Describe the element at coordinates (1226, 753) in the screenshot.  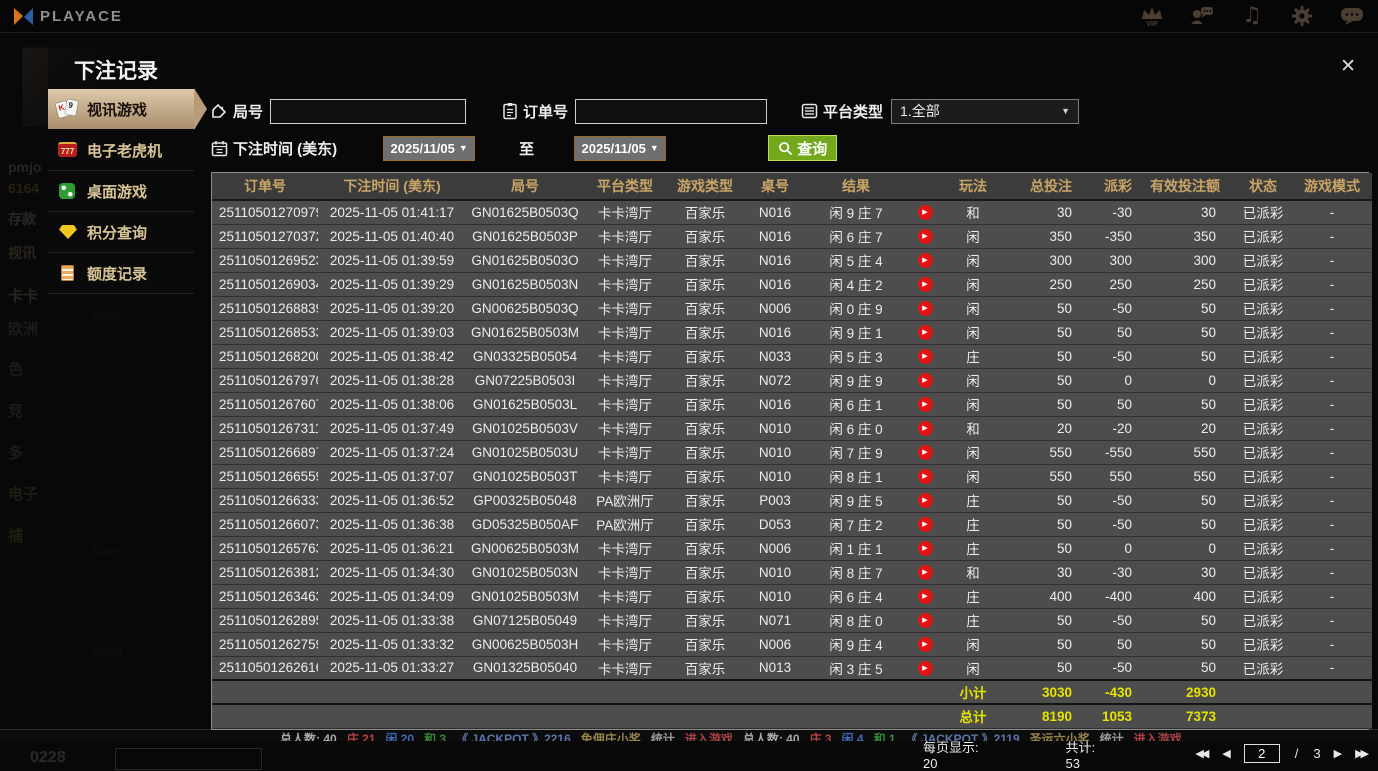
I see `prev-page-icon: ◀` at that location.